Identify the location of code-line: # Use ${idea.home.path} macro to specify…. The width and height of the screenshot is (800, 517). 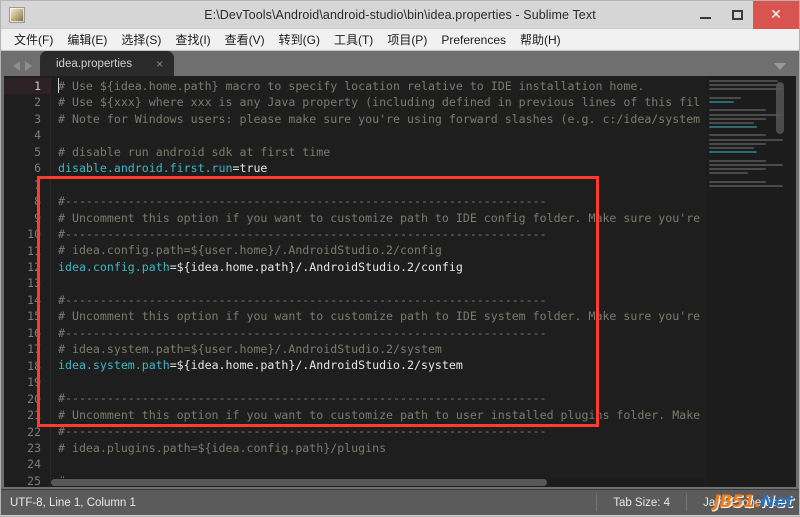
(351, 86).